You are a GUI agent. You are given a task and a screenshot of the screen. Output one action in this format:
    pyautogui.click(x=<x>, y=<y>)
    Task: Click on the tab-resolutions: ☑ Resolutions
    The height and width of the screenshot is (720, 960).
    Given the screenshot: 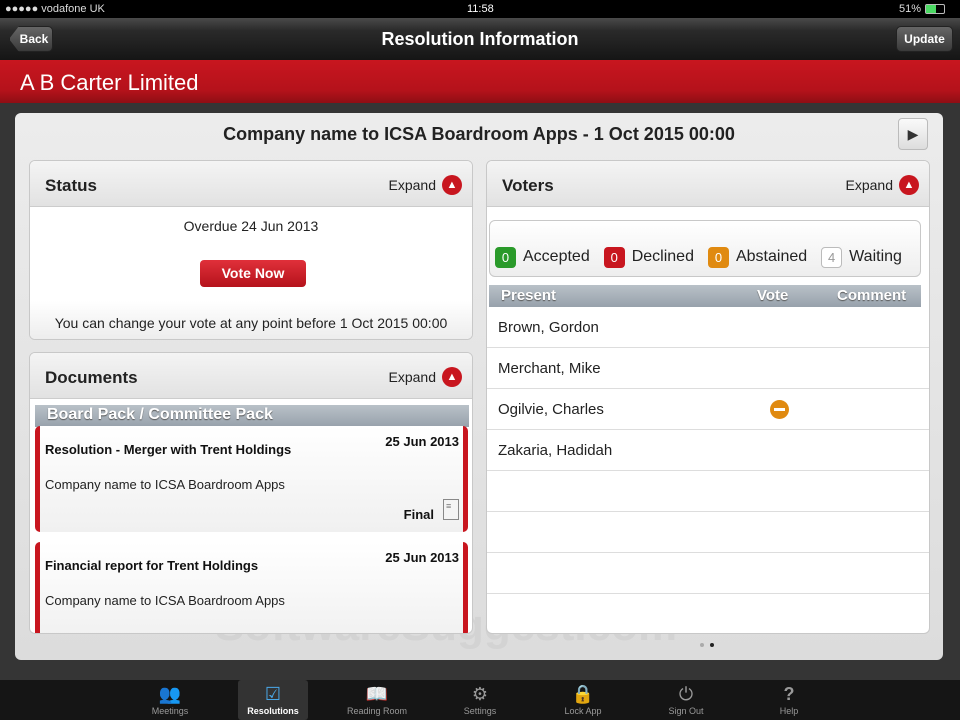 What is the action you would take?
    pyautogui.click(x=273, y=700)
    